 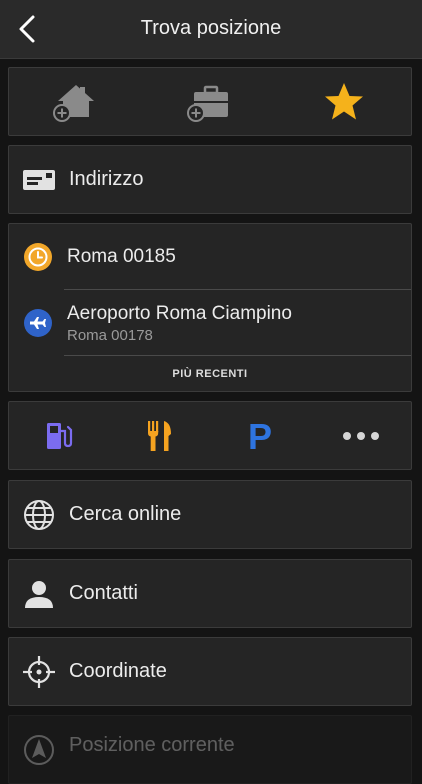 What do you see at coordinates (103, 593) in the screenshot?
I see `contacts-label: Contatti` at bounding box center [103, 593].